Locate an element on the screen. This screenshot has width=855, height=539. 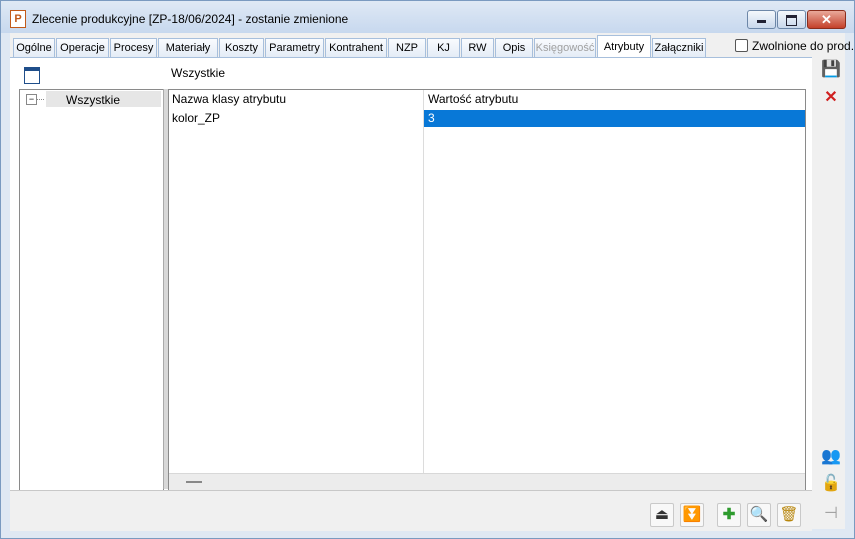
tab-koszty: Koszty is located at coordinates (241, 48).